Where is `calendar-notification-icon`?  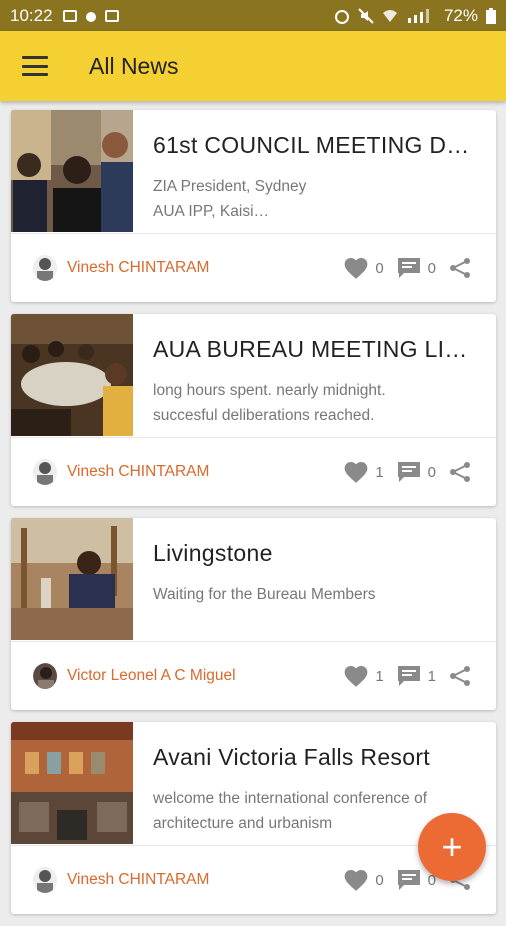
calendar-notification-icon is located at coordinates (111, 15).